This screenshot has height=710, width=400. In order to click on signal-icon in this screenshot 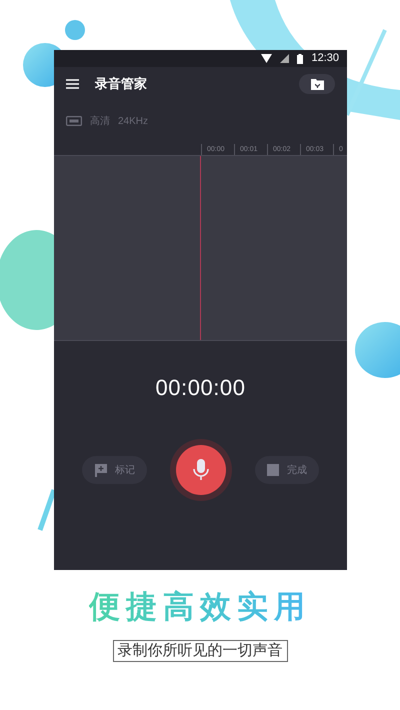, I will do `click(285, 58)`.